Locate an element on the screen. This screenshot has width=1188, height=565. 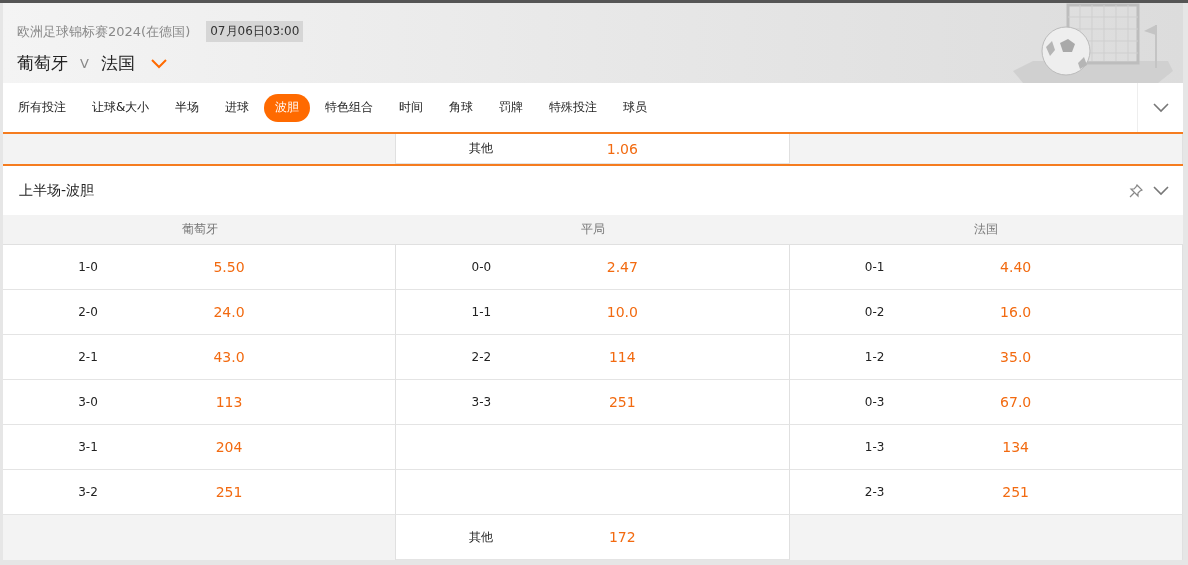
odds-value: 10.0 is located at coordinates (622, 312).